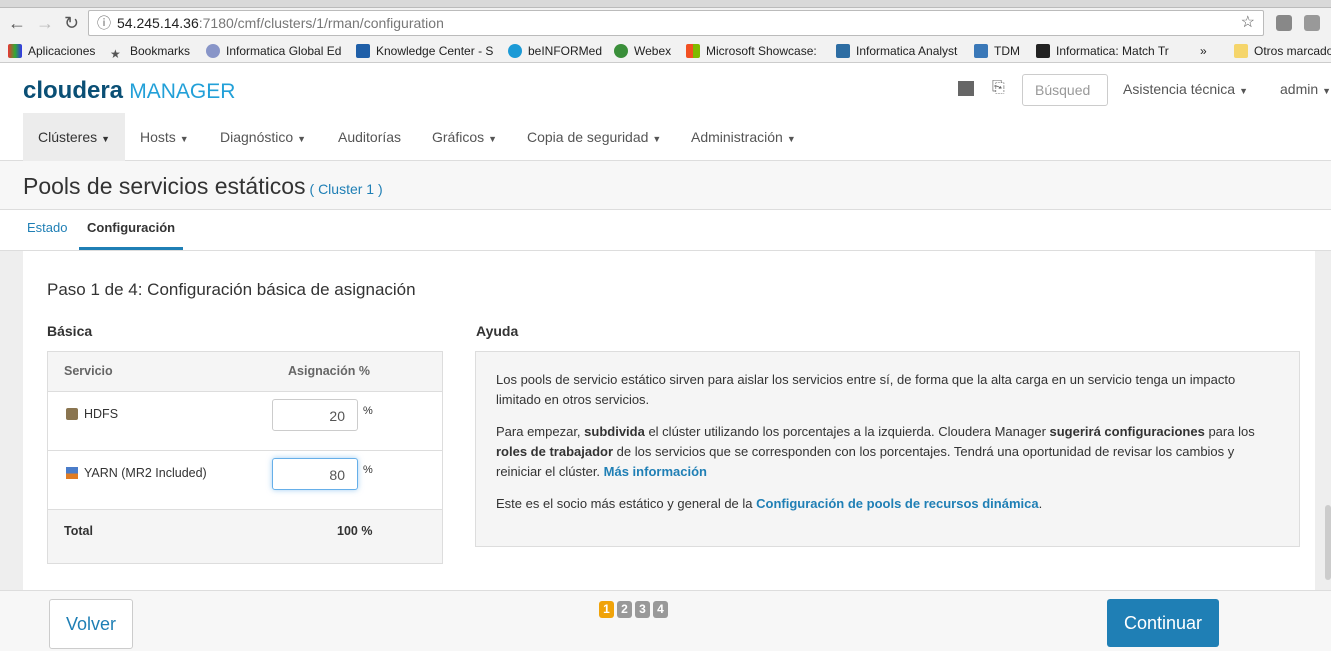  What do you see at coordinates (369, 137) in the screenshot?
I see `nav-audits: Auditorías` at bounding box center [369, 137].